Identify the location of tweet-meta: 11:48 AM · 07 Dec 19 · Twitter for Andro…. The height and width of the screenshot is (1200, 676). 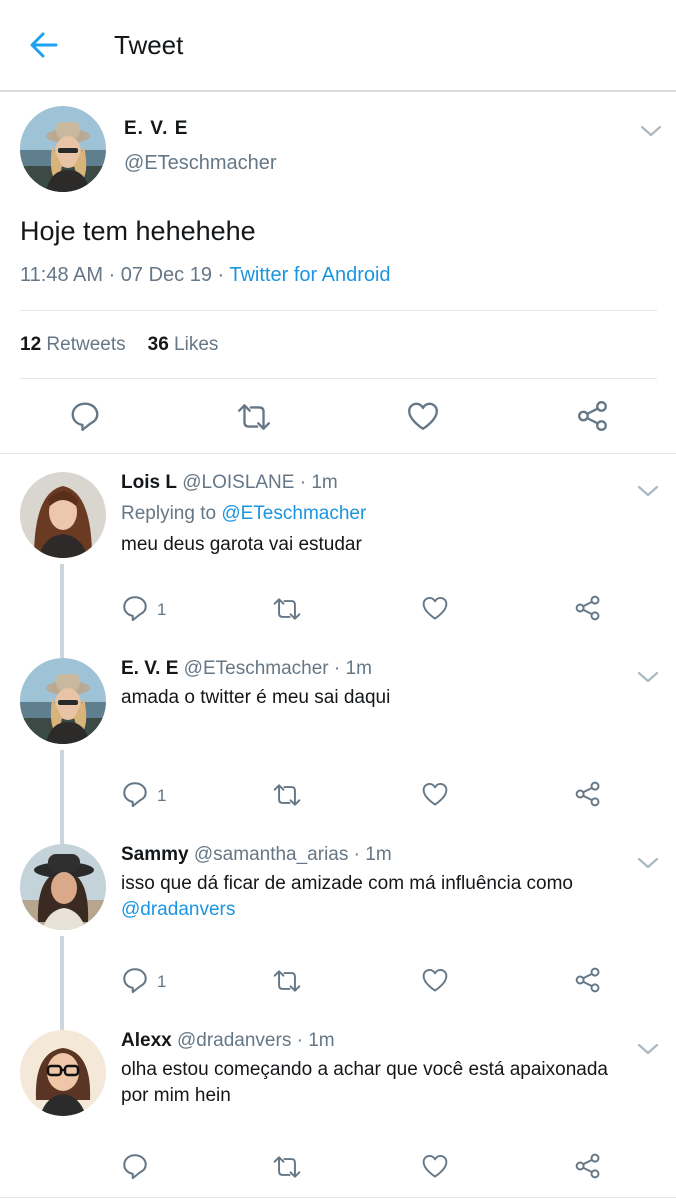
(205, 275).